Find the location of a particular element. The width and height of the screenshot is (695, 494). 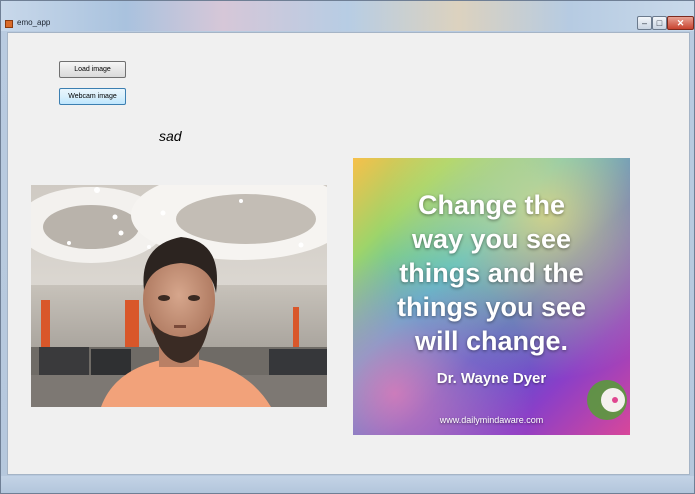

load-image-button: Load image is located at coordinates (92, 69).